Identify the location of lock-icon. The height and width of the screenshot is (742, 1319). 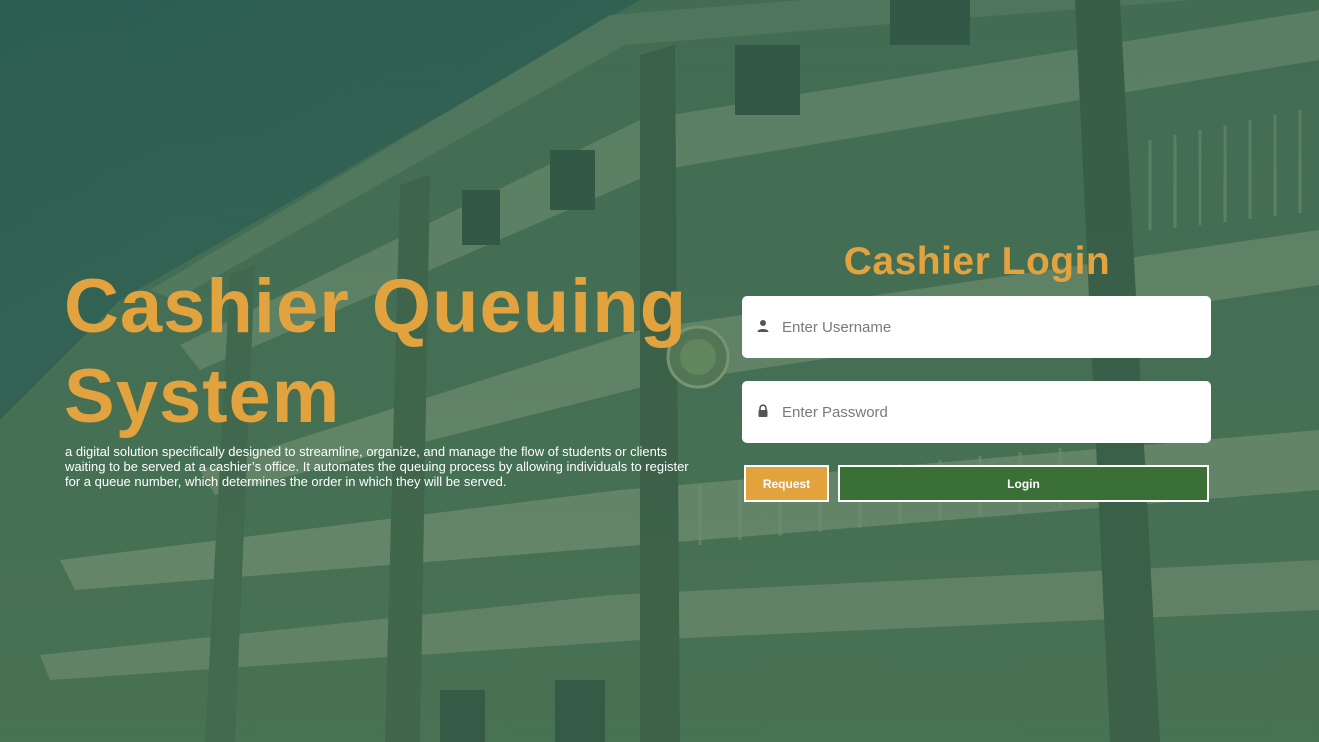
(763, 410).